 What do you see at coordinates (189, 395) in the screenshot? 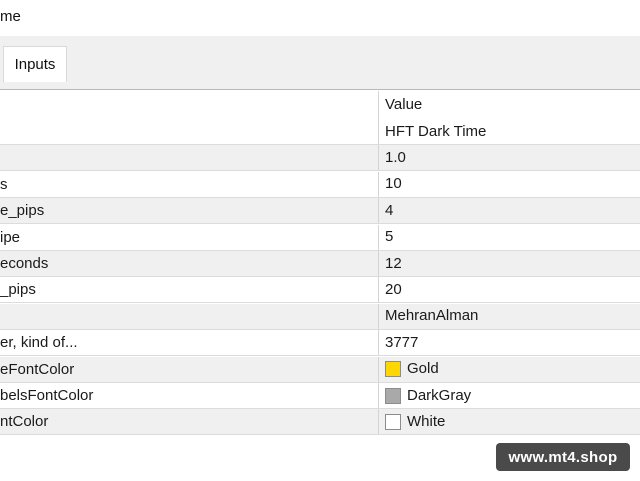
I see `parameter-name: belsFontColor` at bounding box center [189, 395].